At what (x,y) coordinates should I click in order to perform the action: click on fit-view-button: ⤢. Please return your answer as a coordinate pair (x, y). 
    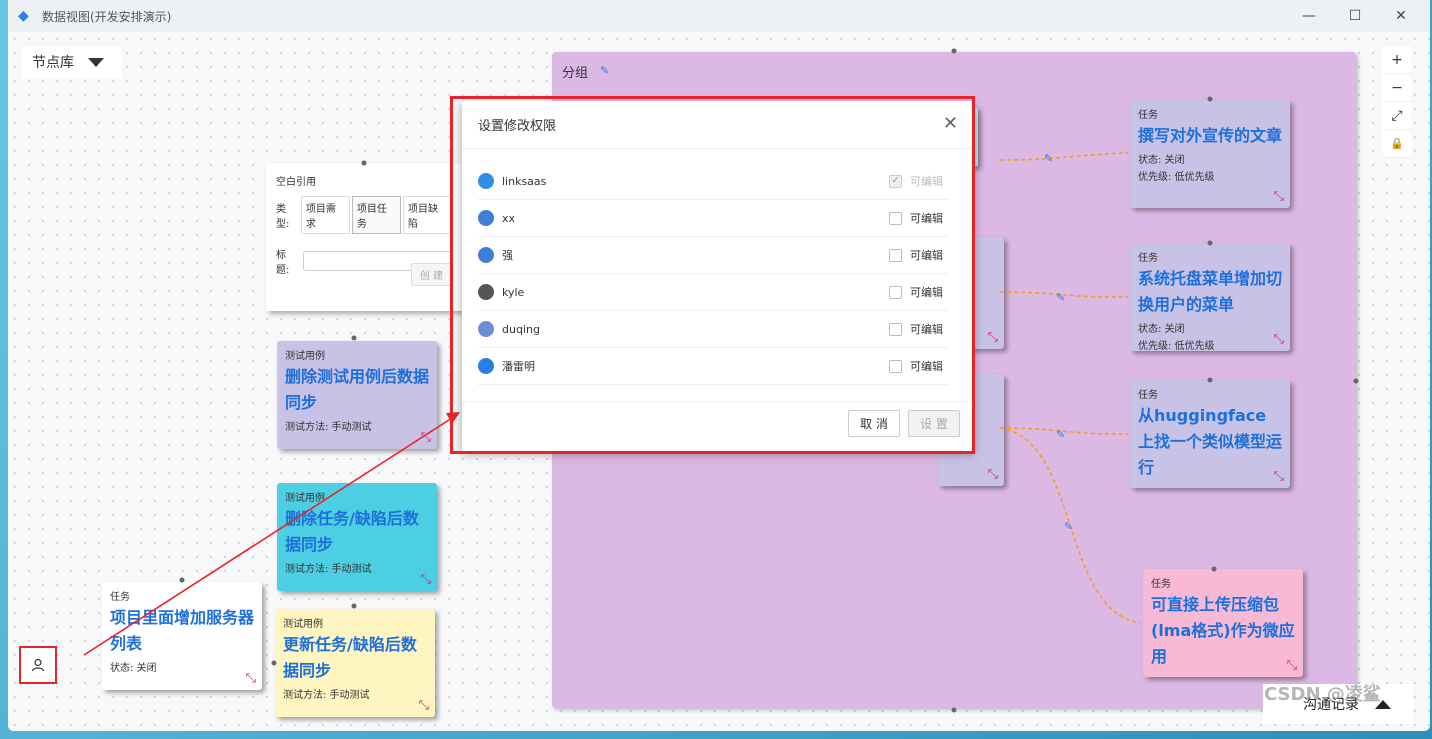
    Looking at the image, I should click on (1397, 116).